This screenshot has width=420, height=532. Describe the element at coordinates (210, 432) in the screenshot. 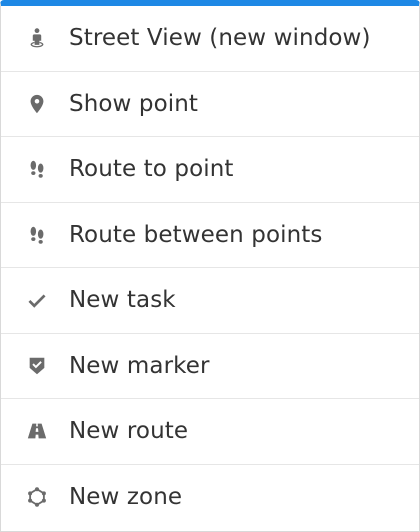

I see `menu-item-new-route: New route` at that location.